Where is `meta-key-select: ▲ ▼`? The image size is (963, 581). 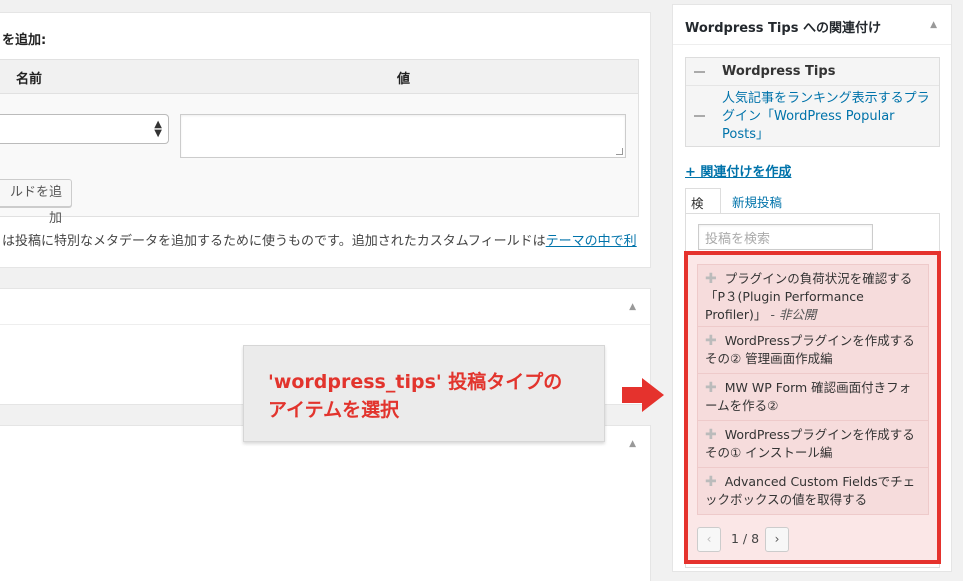 meta-key-select: ▲ ▼ is located at coordinates (84, 129).